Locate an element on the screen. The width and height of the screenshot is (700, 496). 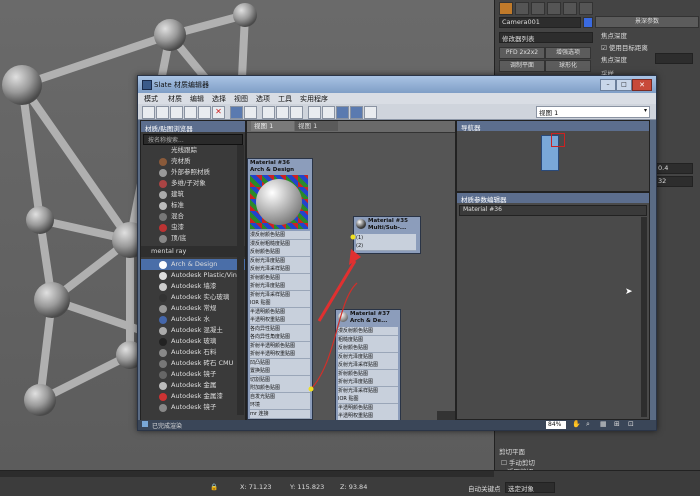
browser-item: Autodesk 砖石 CMU is located at coordinates (193, 363).